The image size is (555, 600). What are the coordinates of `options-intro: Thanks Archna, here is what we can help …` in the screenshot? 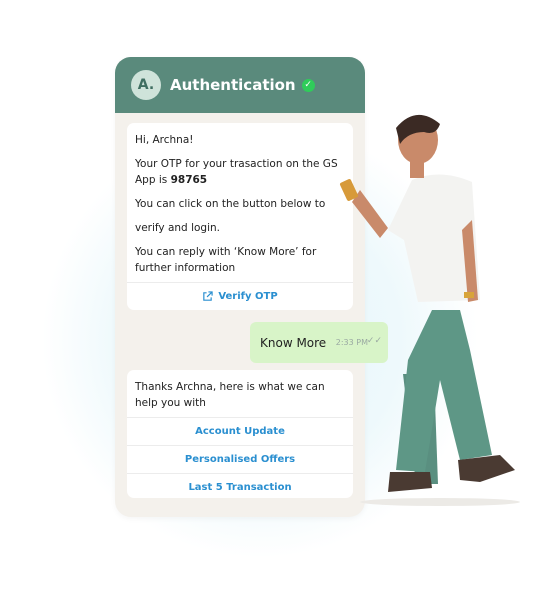 It's located at (230, 395).